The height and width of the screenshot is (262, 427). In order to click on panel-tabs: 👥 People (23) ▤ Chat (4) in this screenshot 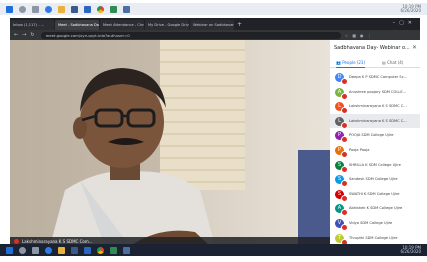, I will do `click(375, 63)`.